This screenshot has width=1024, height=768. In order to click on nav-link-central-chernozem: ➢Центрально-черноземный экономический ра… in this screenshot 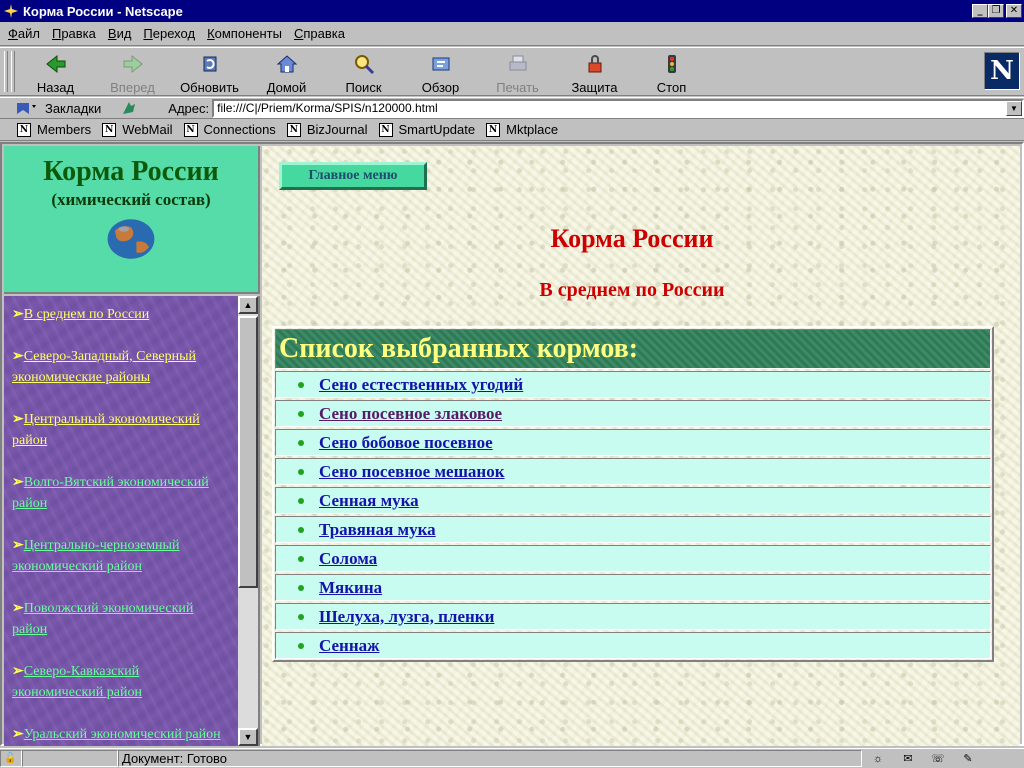, I will do `click(122, 556)`.